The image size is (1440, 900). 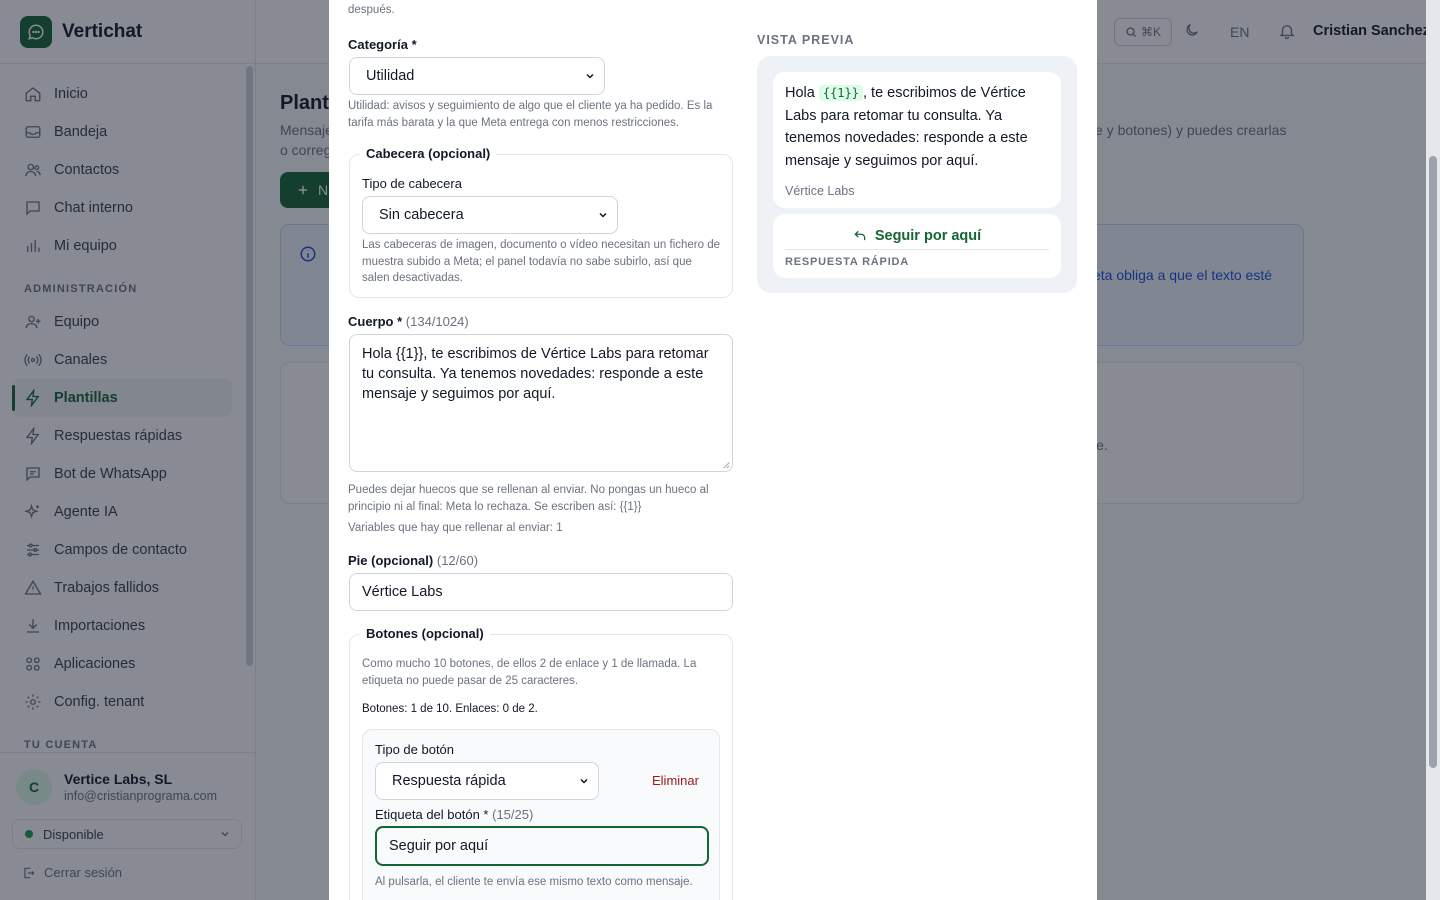 What do you see at coordinates (437, 321) in the screenshot?
I see `body-char-count: (134/1024)` at bounding box center [437, 321].